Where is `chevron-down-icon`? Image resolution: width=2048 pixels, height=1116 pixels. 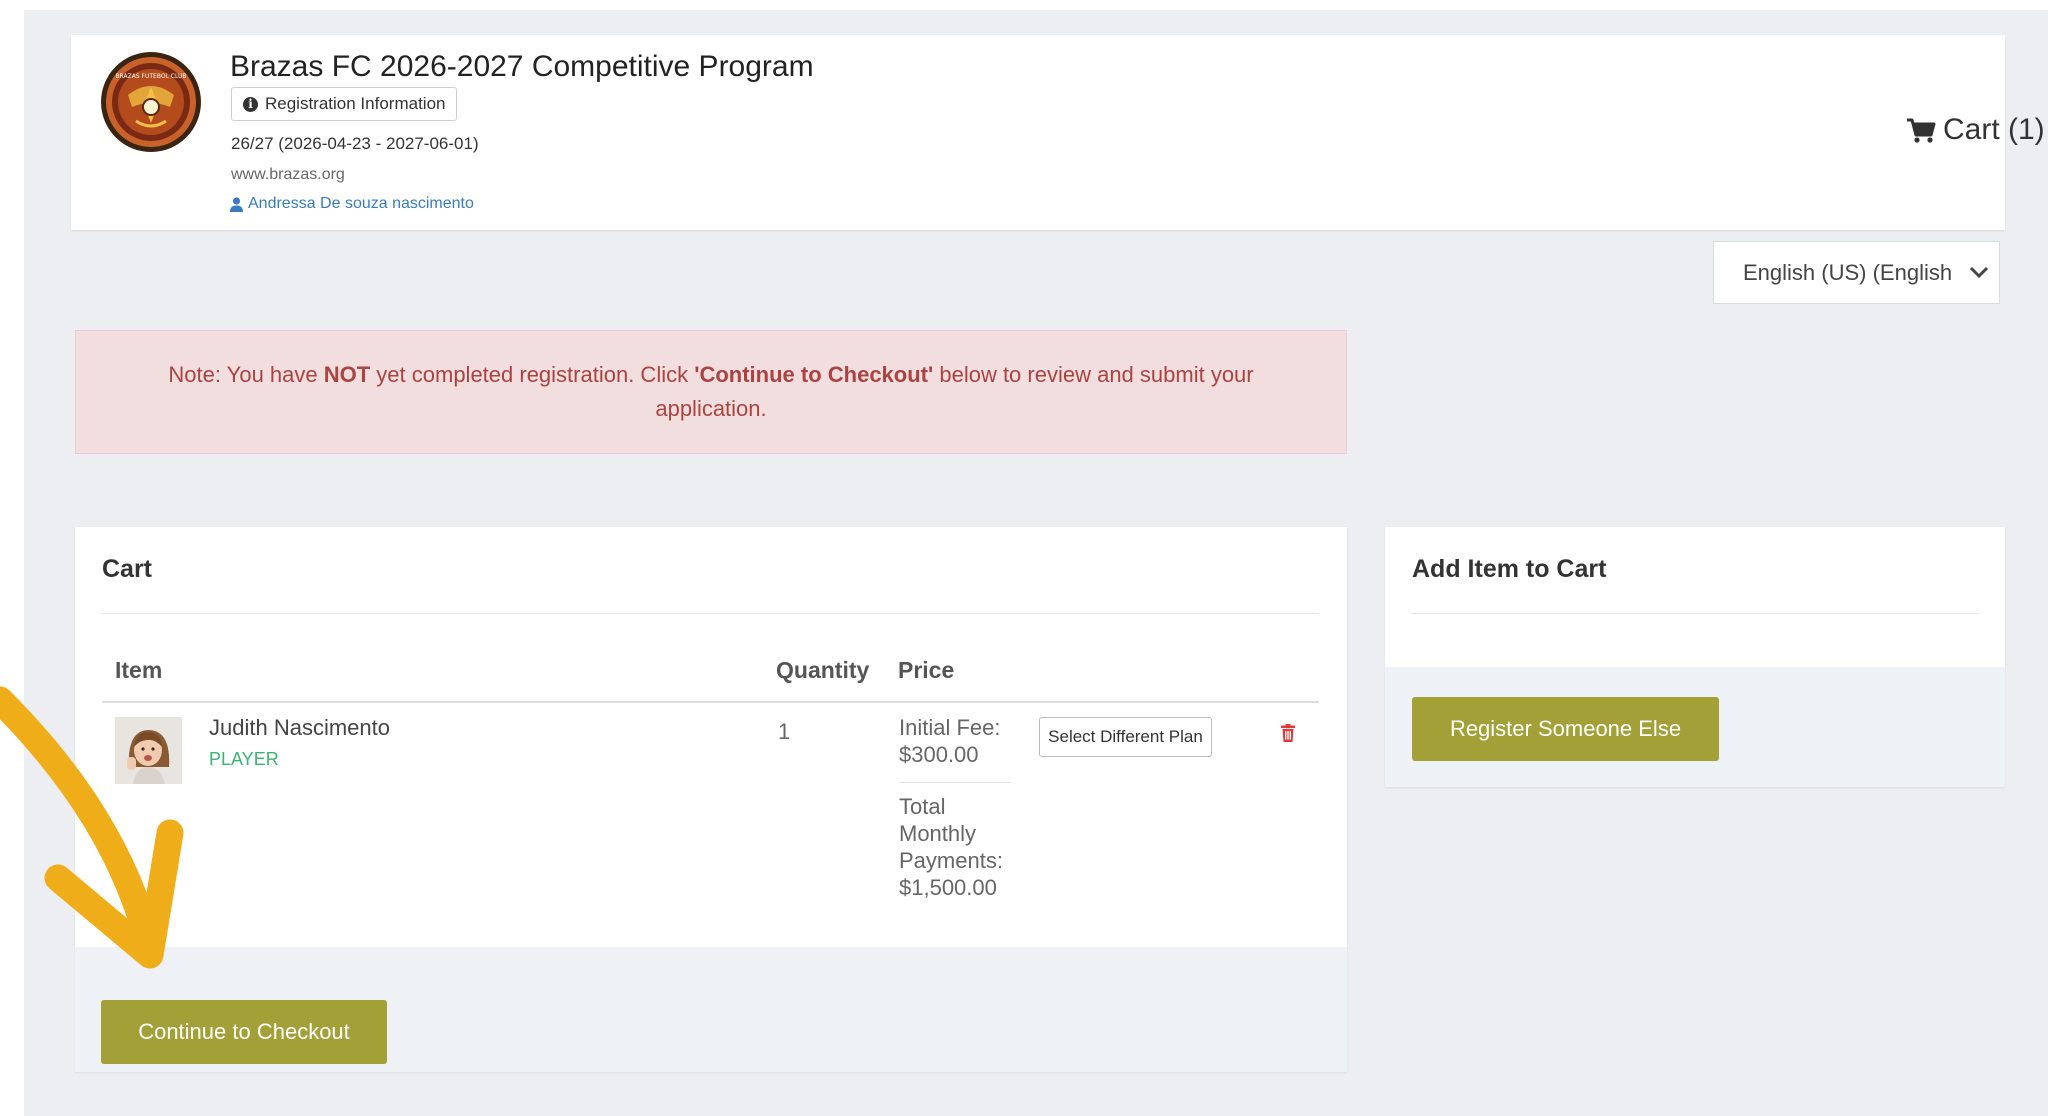
chevron-down-icon is located at coordinates (1979, 272).